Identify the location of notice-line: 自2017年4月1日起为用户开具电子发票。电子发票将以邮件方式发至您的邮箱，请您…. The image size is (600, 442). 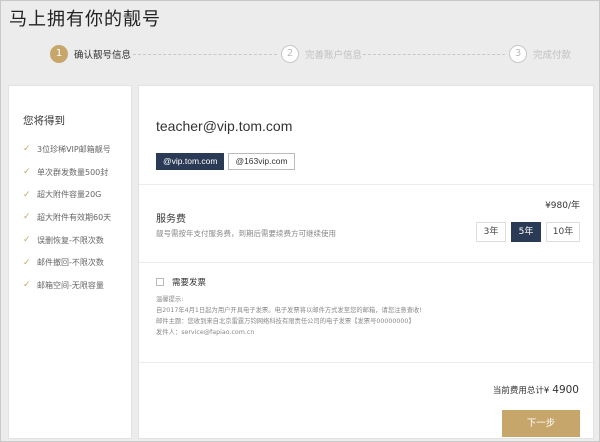
(289, 310).